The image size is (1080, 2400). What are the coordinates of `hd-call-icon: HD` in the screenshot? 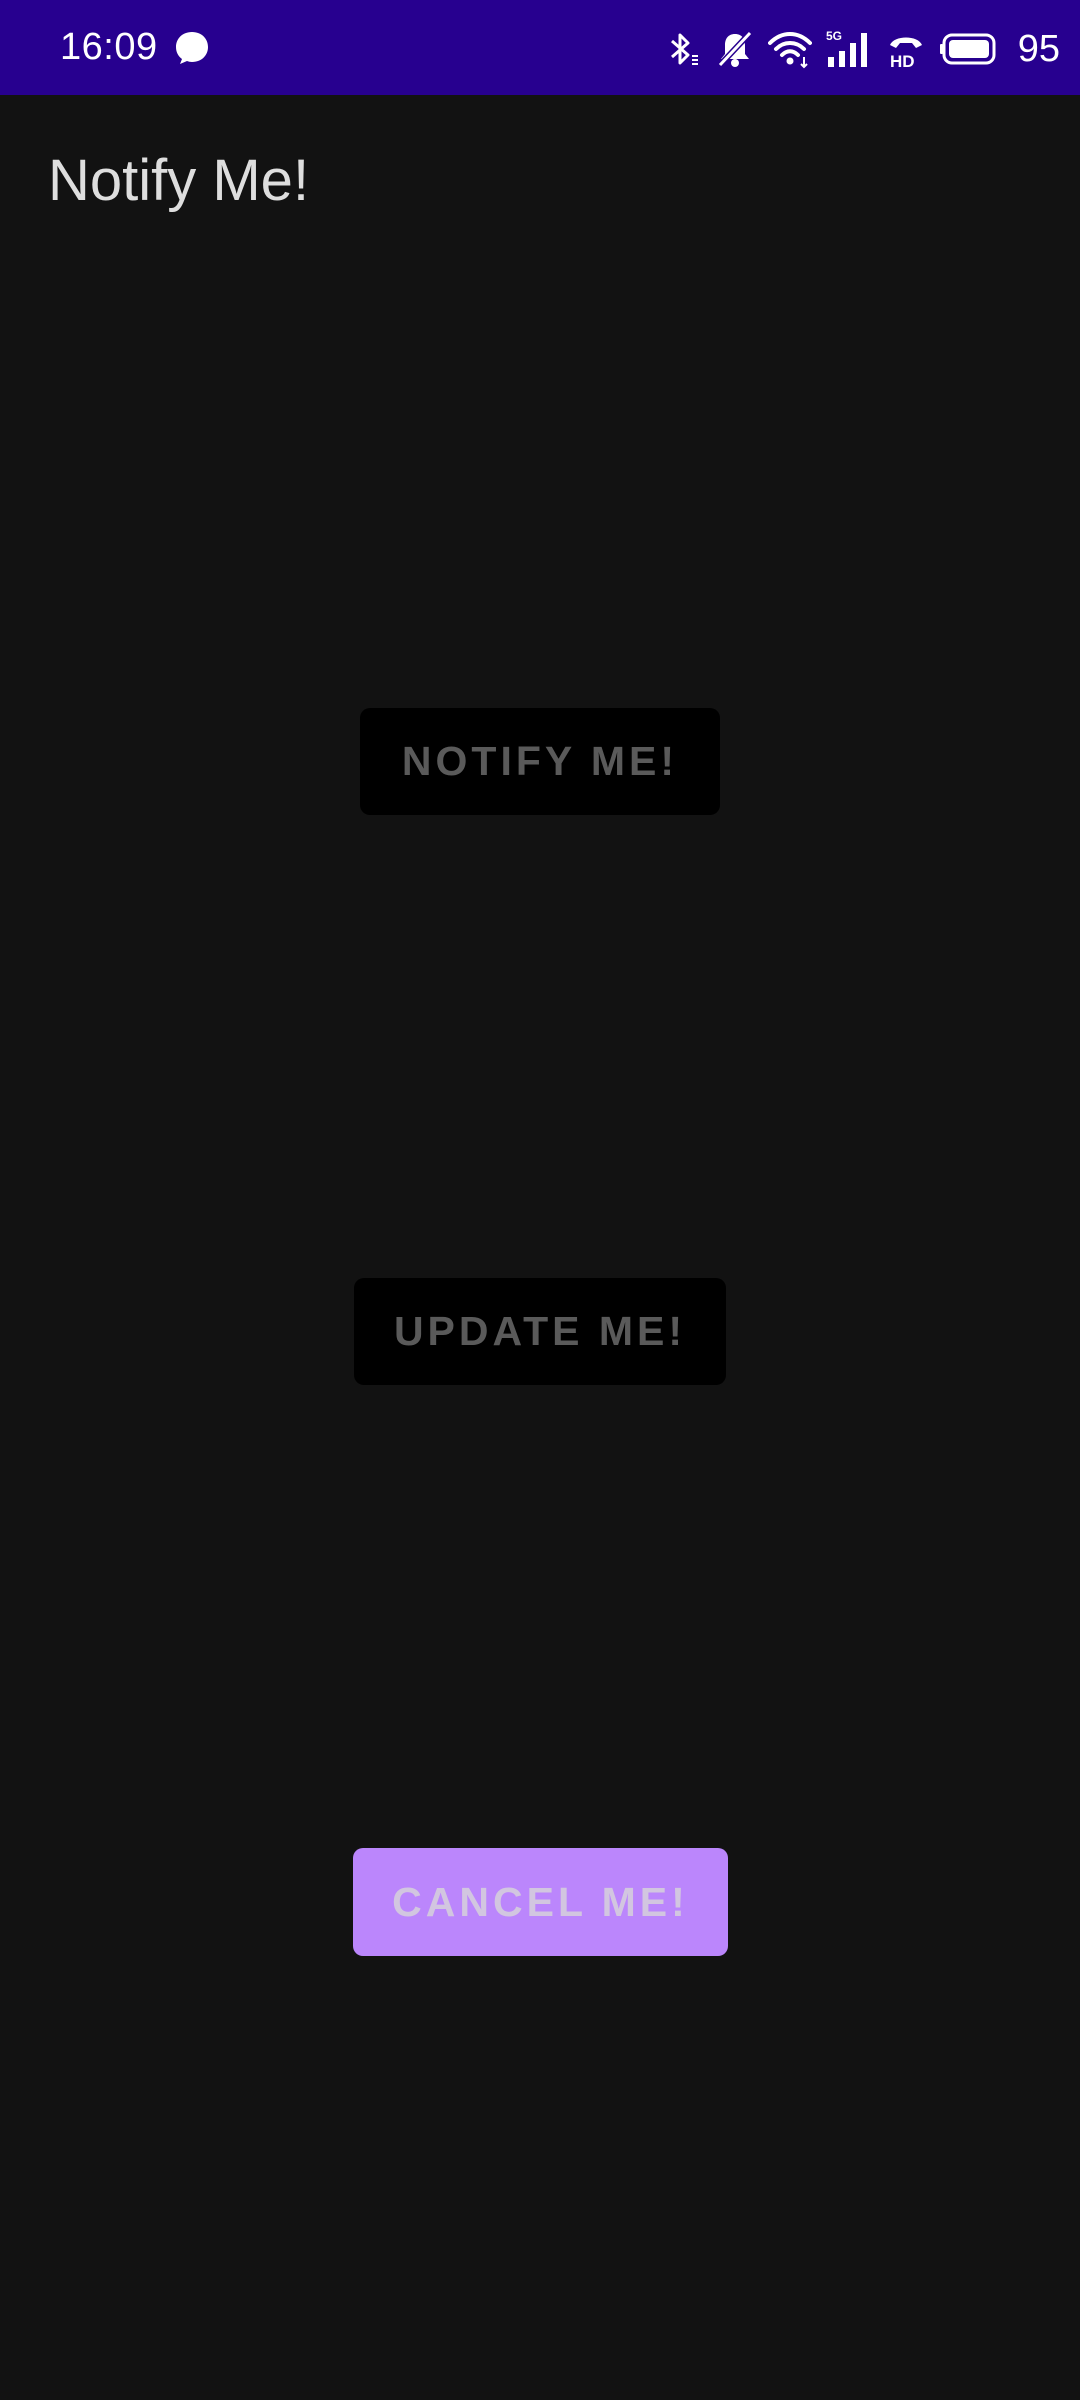 It's located at (906, 49).